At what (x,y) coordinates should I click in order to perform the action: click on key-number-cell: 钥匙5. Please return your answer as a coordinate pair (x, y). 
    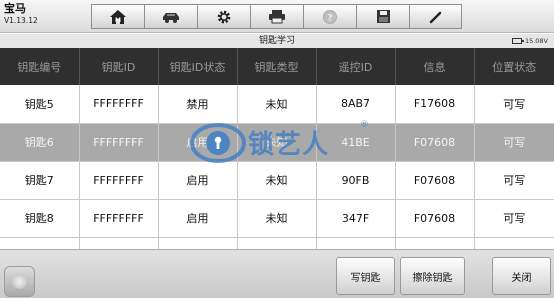
    Looking at the image, I should click on (40, 104).